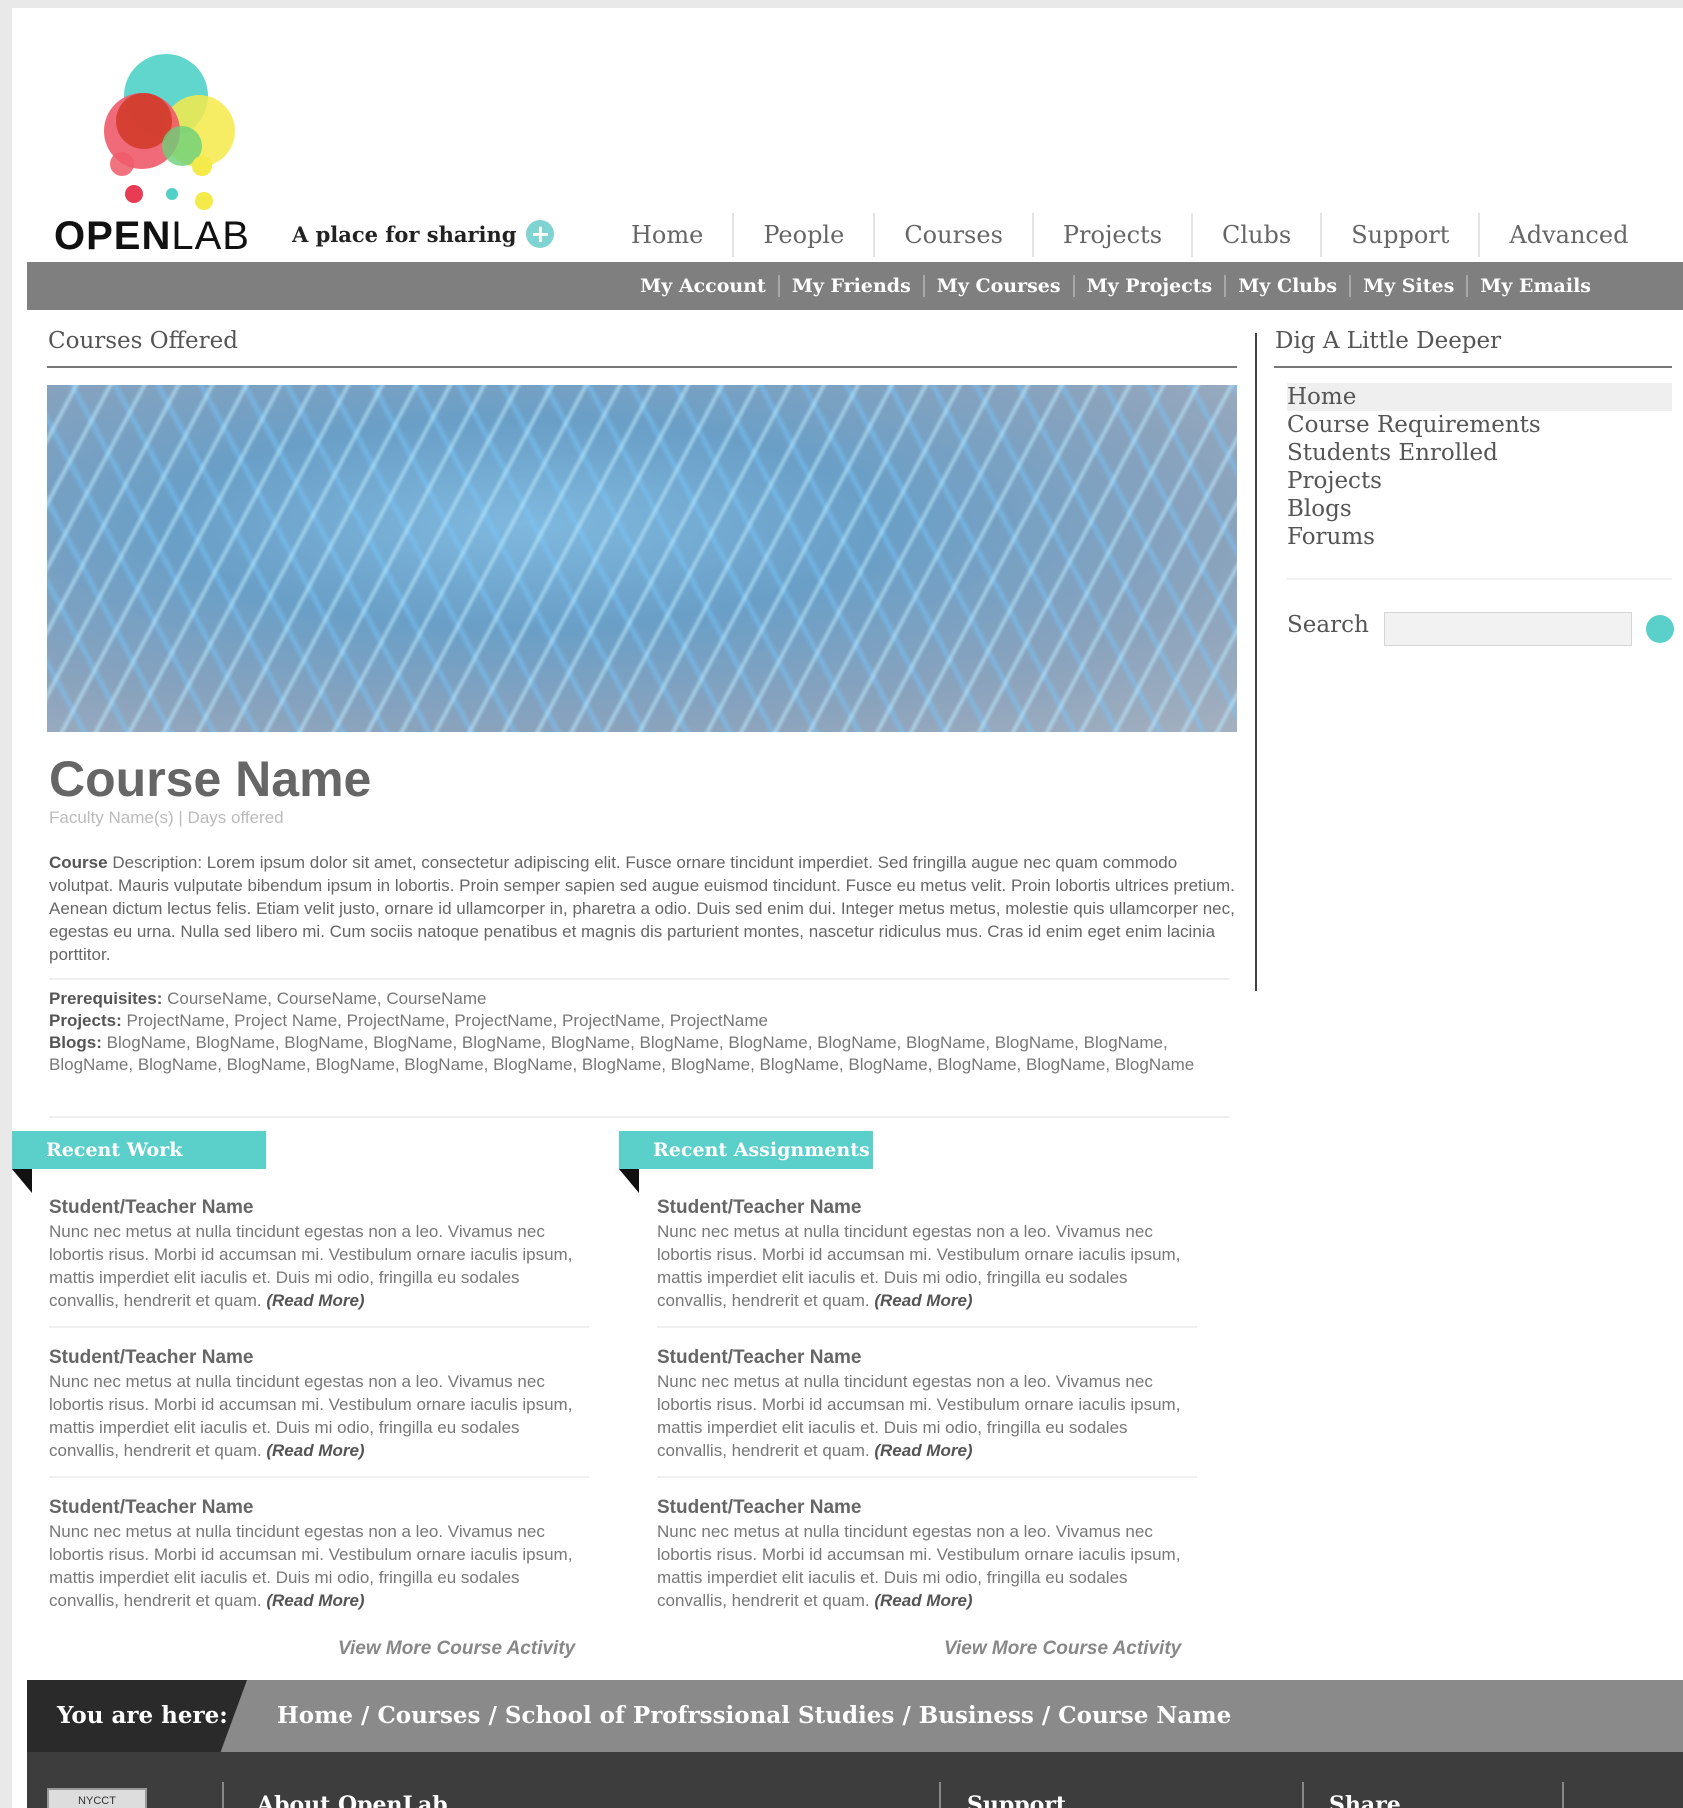 This screenshot has width=1683, height=1808. I want to click on projects-label: Projects:, so click(85, 1020).